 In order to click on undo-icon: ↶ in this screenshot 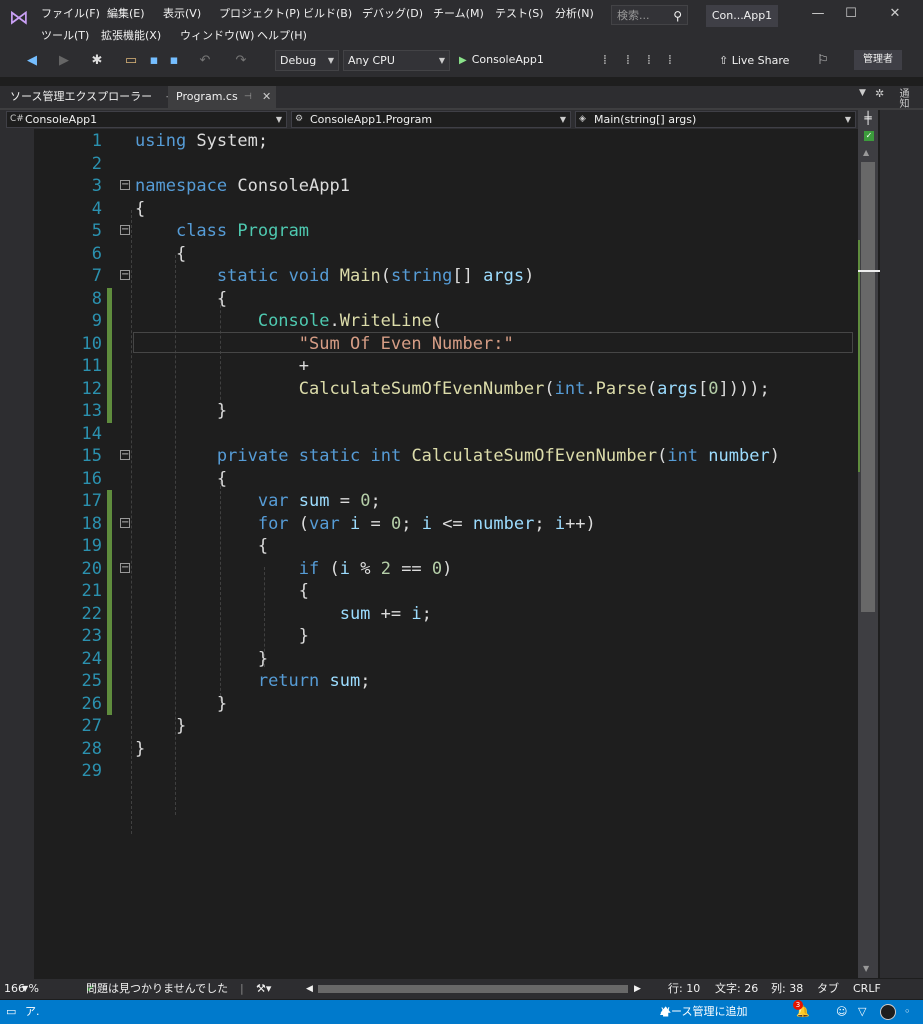, I will do `click(205, 61)`.